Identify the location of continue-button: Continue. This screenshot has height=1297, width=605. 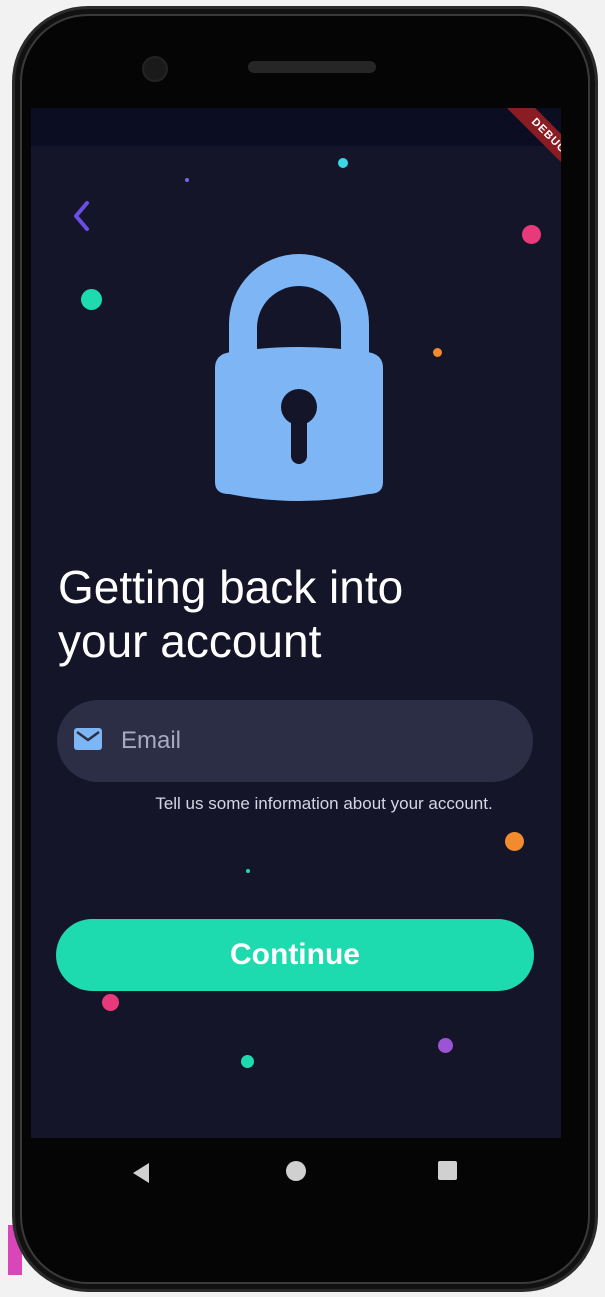
(295, 955).